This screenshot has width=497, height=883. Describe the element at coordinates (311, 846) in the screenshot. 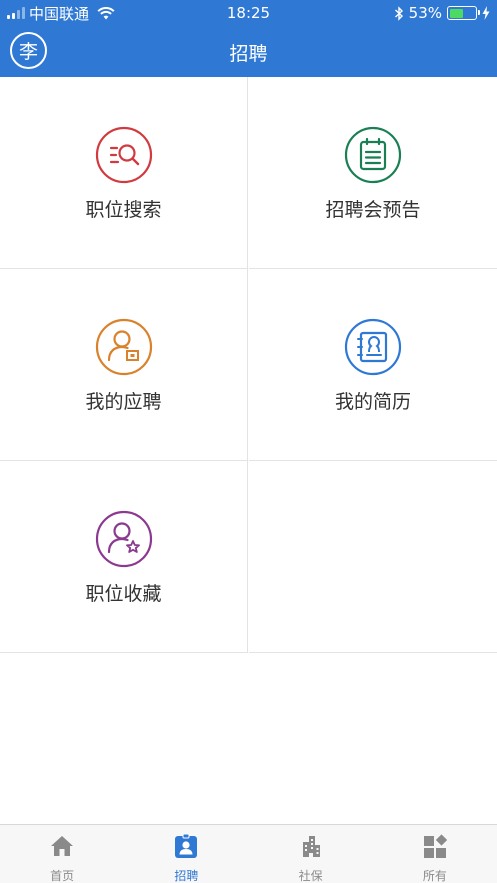

I see `buildings-icon` at that location.